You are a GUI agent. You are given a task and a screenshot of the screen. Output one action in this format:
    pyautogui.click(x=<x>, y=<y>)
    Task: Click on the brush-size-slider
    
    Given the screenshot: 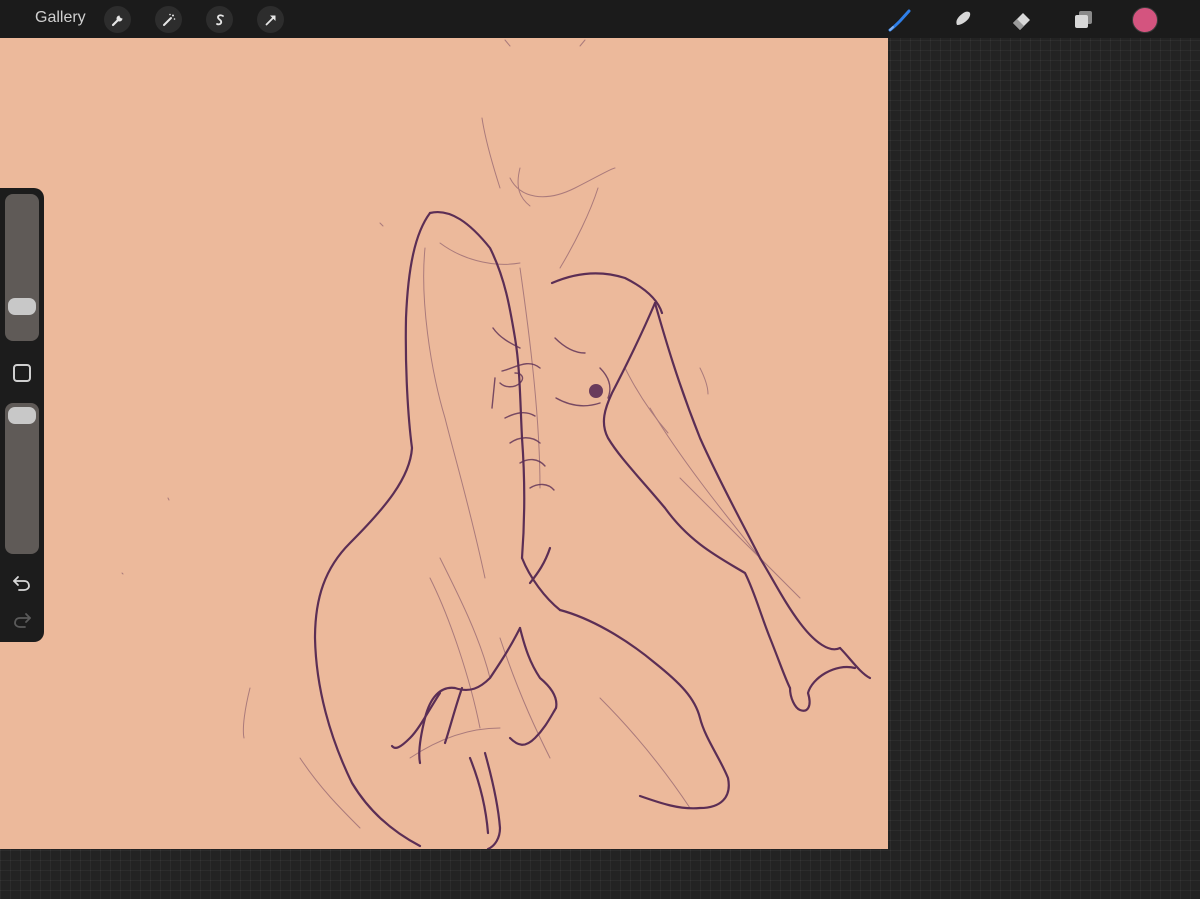 What is the action you would take?
    pyautogui.click(x=22, y=267)
    